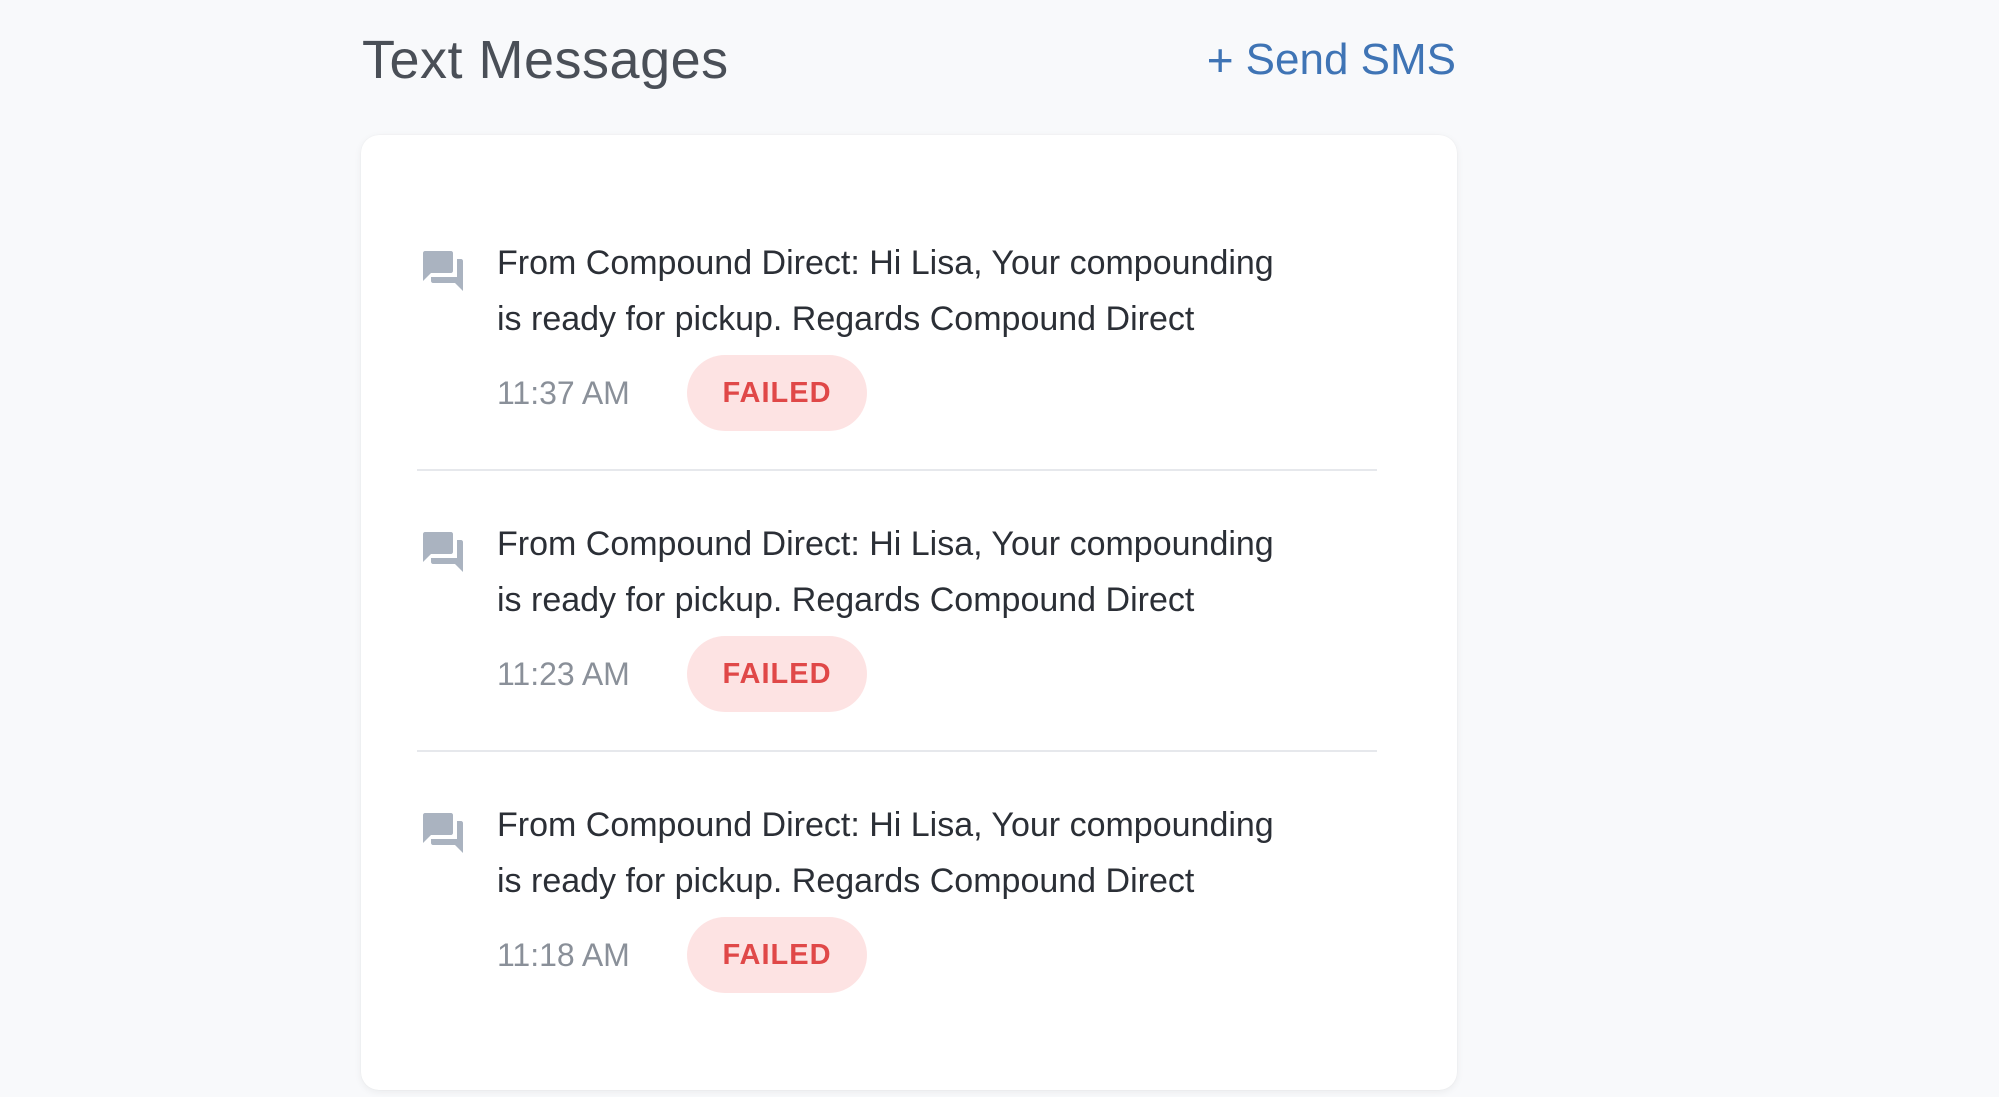 This screenshot has height=1097, width=1999. I want to click on message-meta: 11:23 AM FAILED, so click(937, 674).